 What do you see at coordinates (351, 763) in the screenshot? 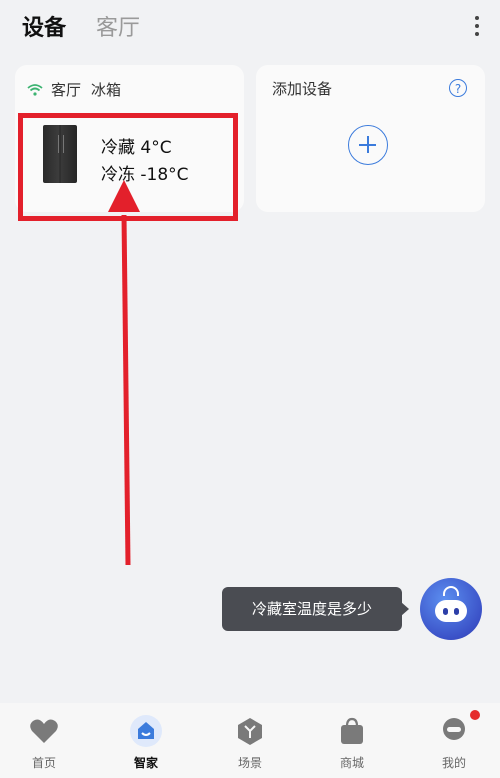
I see `tab-mall-label: 商城` at bounding box center [351, 763].